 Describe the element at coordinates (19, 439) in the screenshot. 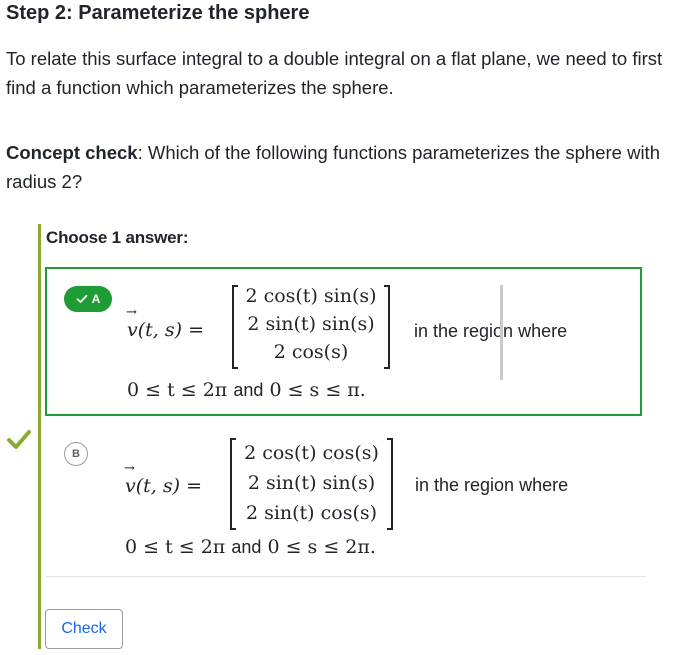

I see `checkmark-icon` at that location.